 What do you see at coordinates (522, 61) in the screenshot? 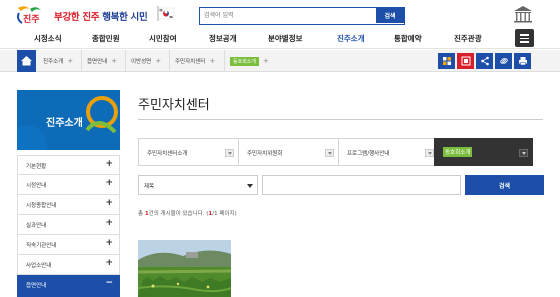
I see `print-icon` at bounding box center [522, 61].